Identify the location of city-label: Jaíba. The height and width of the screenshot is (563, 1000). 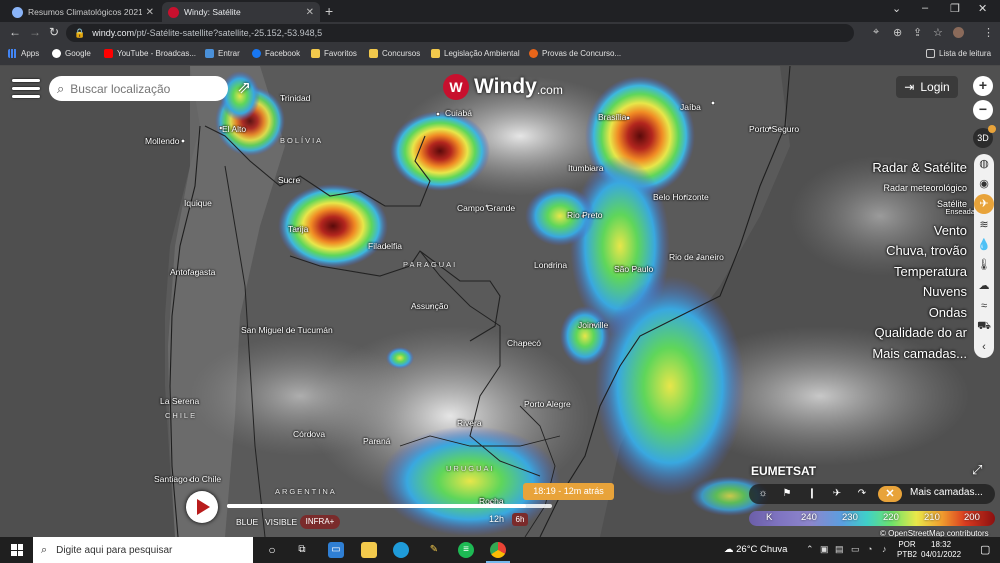
(690, 107).